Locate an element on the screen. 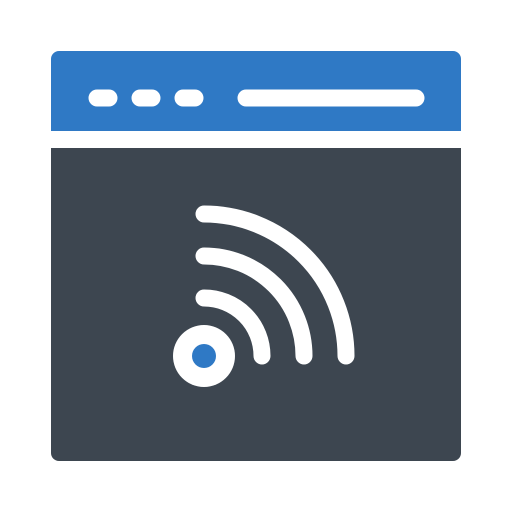 This screenshot has width=512, height=512. rss-dot-inner is located at coordinates (204, 356).